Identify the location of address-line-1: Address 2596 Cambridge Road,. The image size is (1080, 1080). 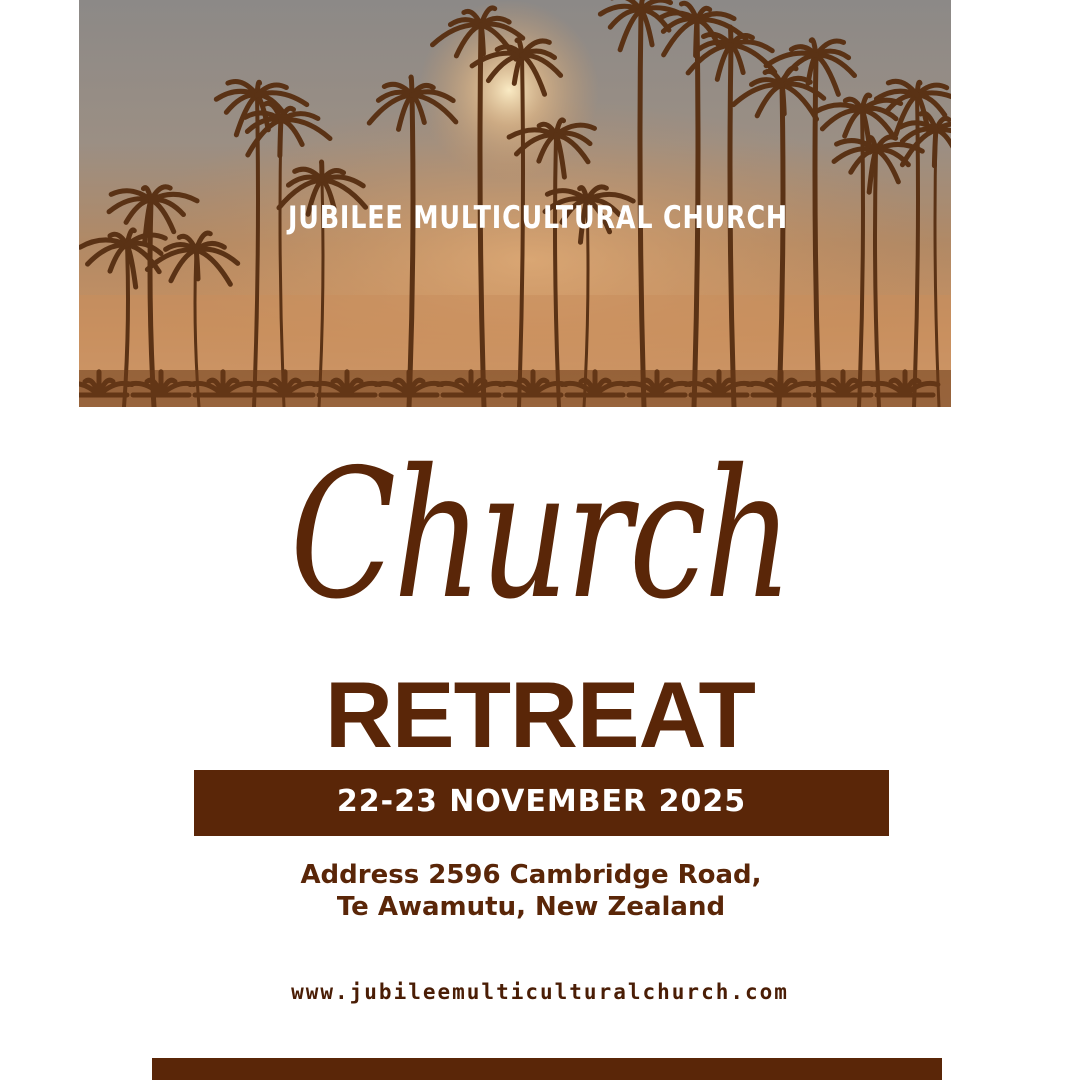
(531, 875).